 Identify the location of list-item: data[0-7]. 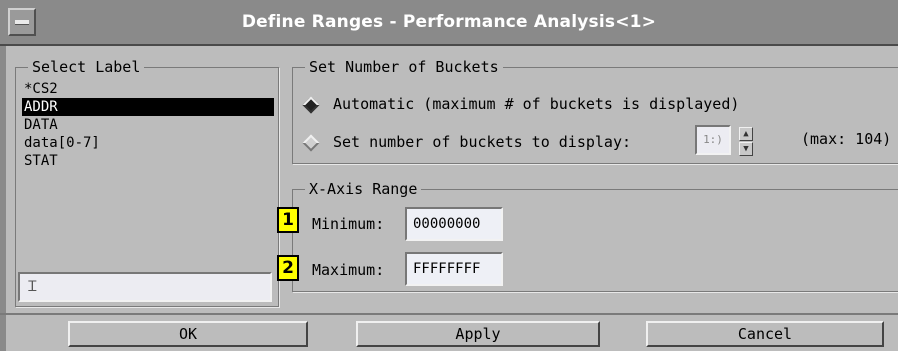
(148, 143).